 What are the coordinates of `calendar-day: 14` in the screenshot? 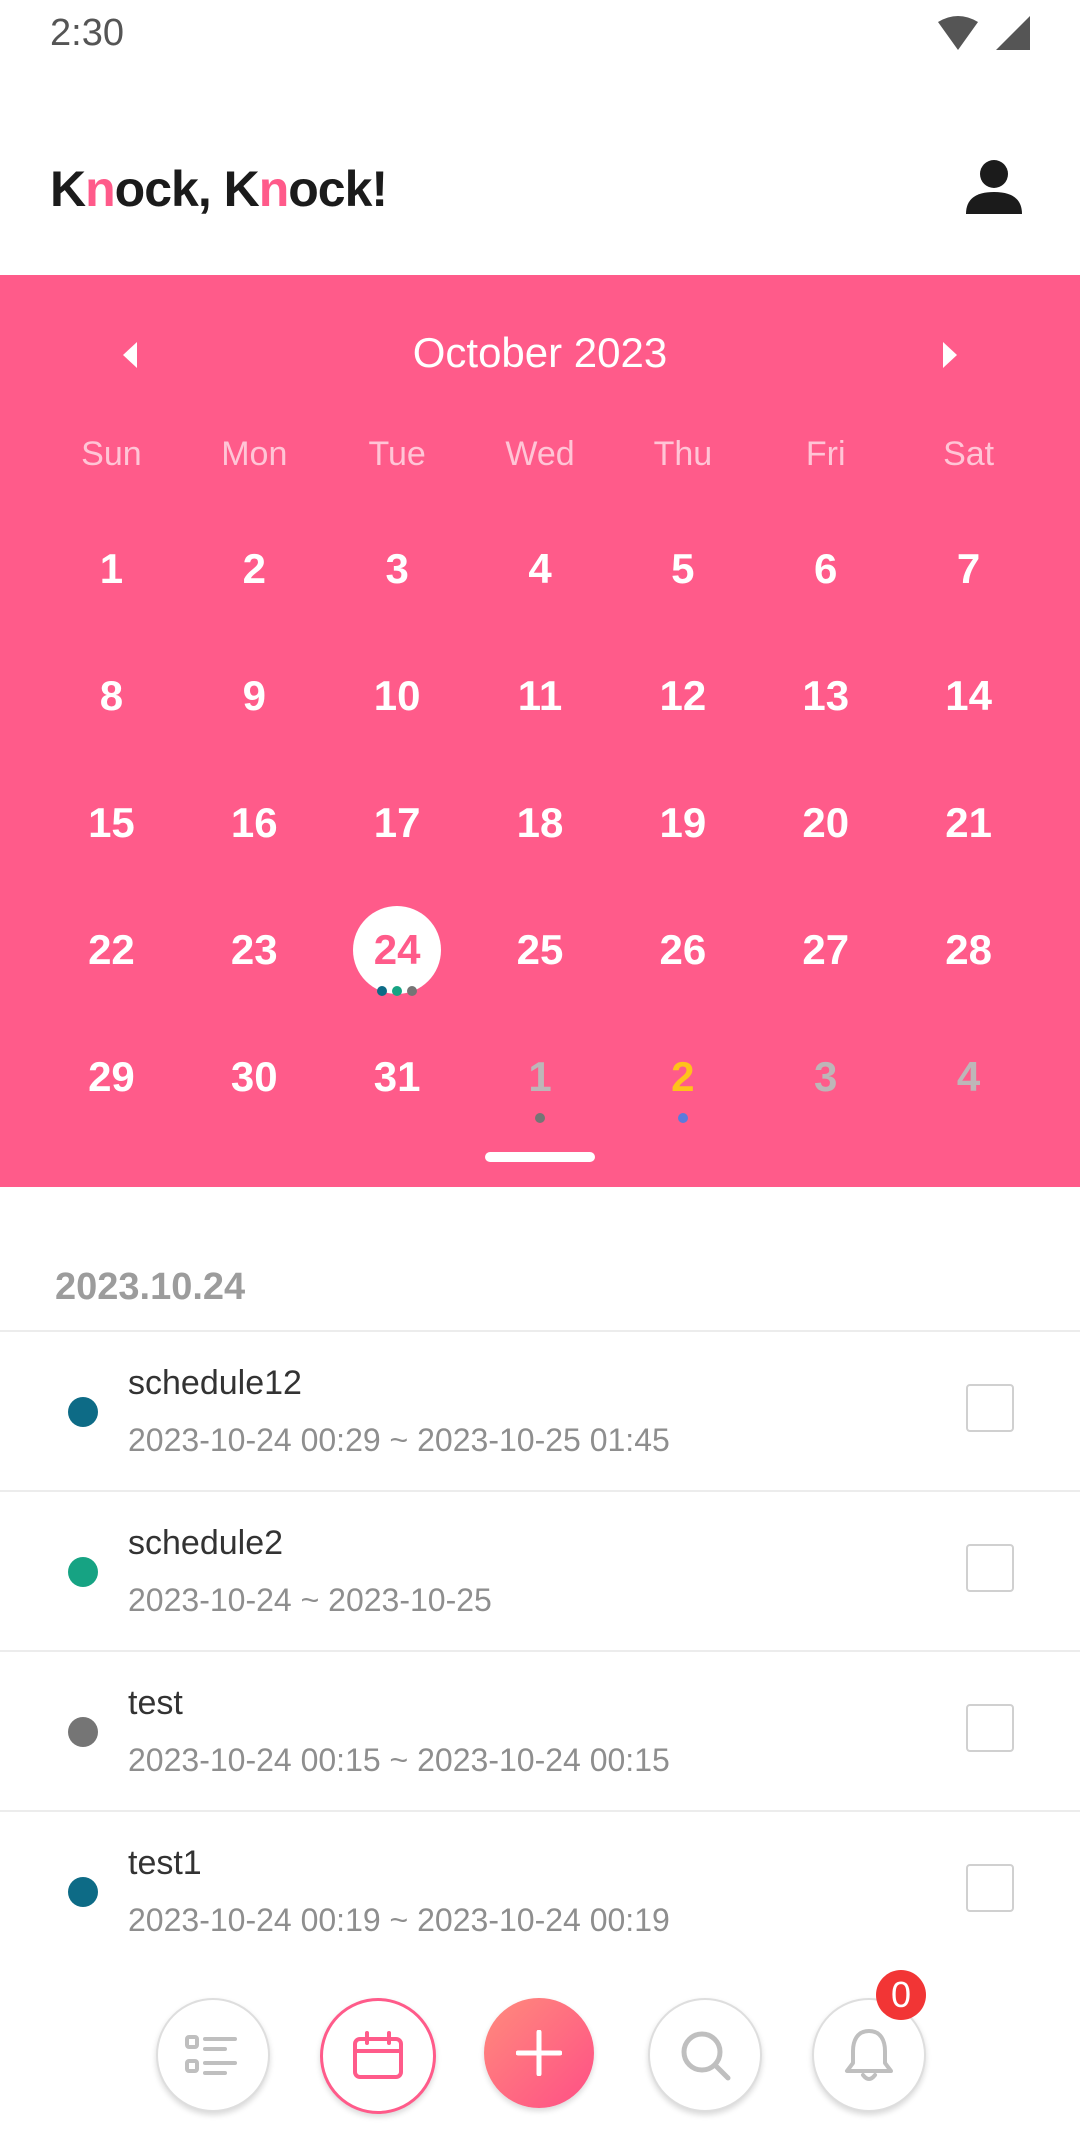 It's located at (968, 701).